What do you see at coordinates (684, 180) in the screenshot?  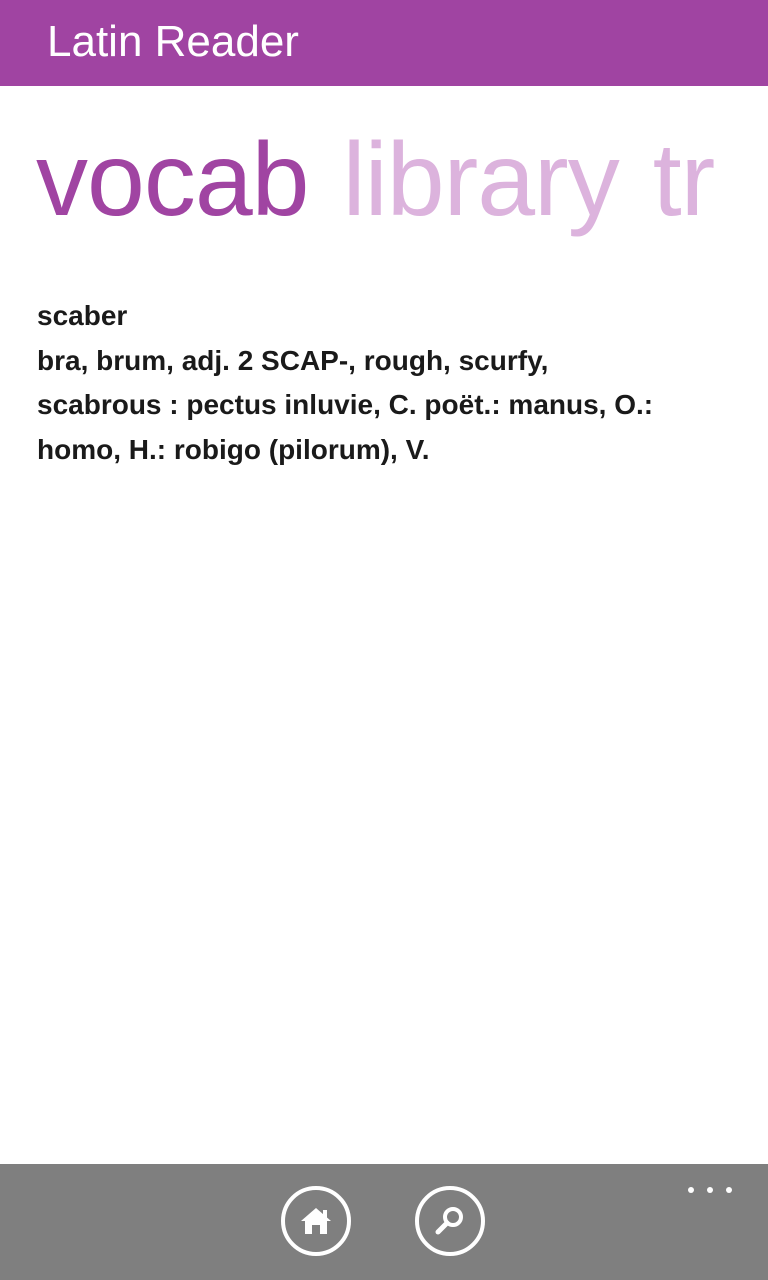 I see `pivot-item-translate: tr` at bounding box center [684, 180].